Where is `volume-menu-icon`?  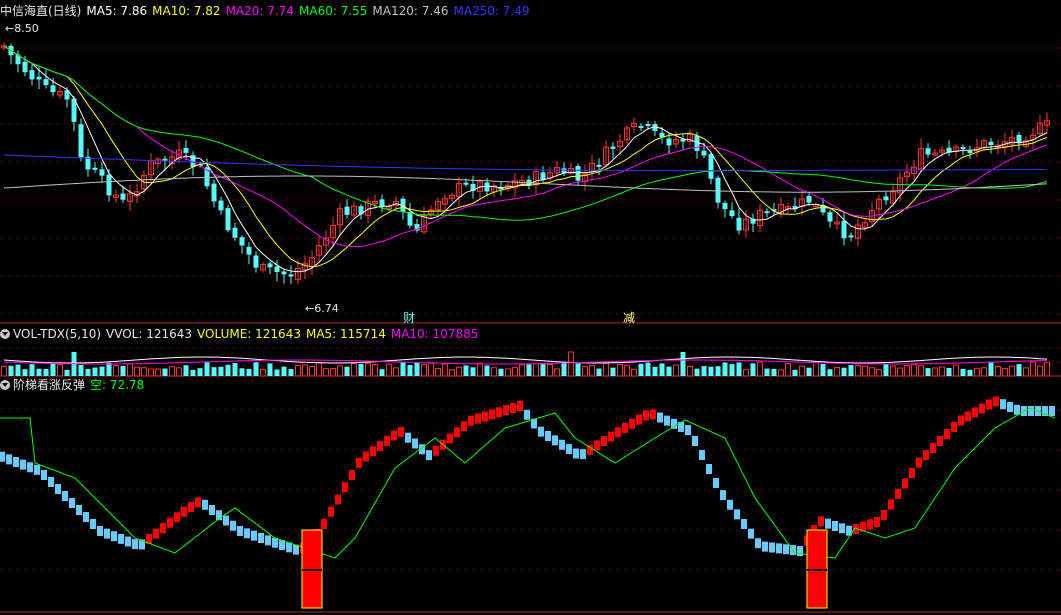
volume-menu-icon is located at coordinates (5, 334).